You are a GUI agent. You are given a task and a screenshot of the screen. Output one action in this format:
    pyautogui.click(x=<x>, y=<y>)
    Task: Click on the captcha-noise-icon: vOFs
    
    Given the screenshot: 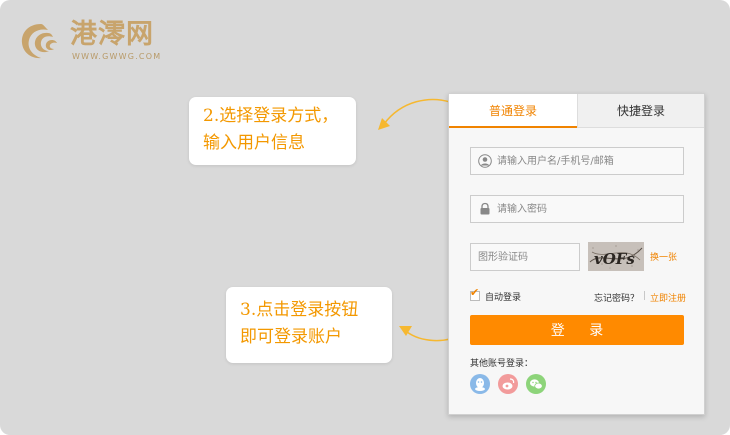 What is the action you would take?
    pyautogui.click(x=616, y=256)
    